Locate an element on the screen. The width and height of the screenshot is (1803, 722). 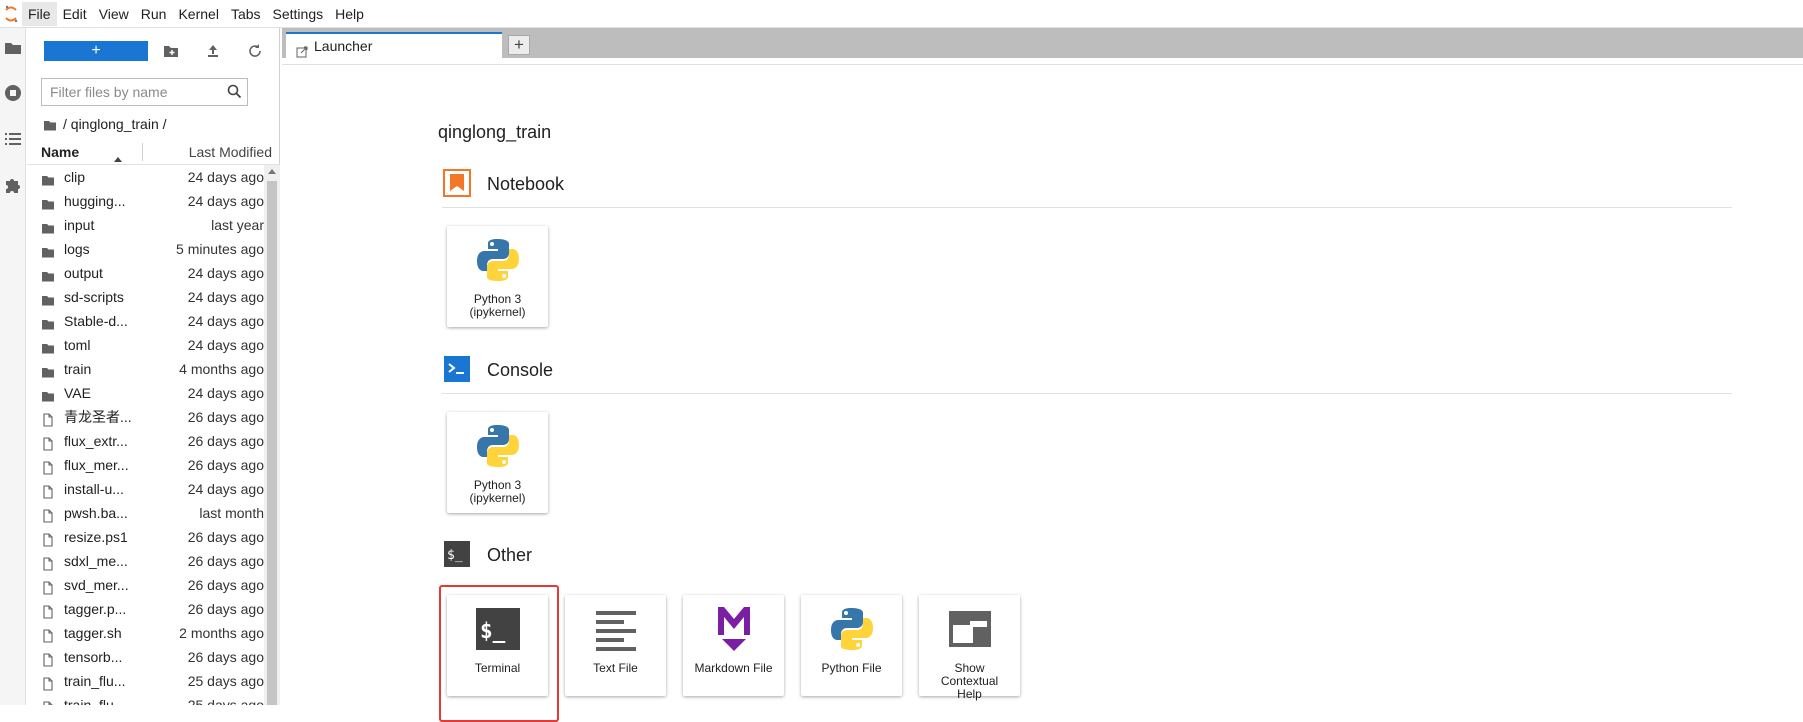
file-row: tensorb... 26 days ago is located at coordinates (145, 657).